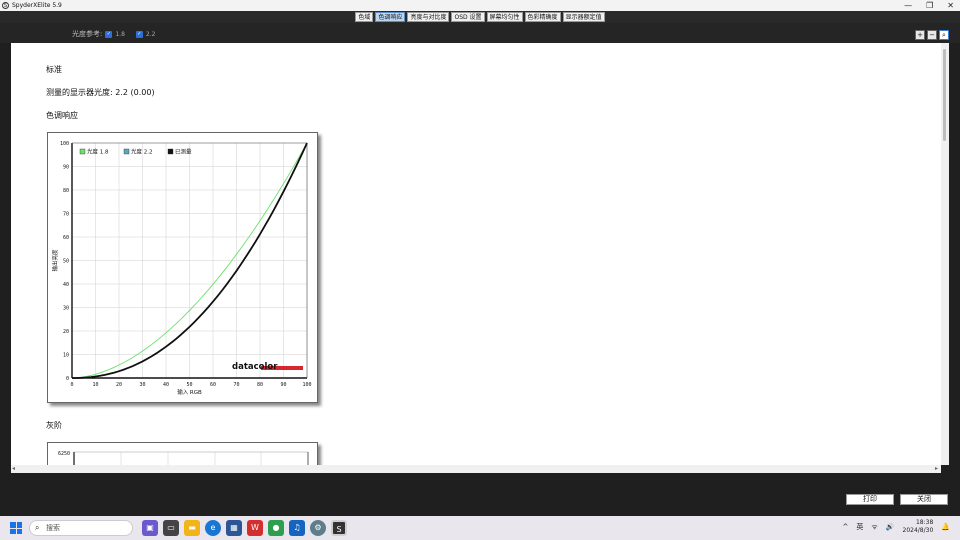 This screenshot has height=540, width=960. Describe the element at coordinates (950, 5) in the screenshot. I see `close-window-button: ✕` at that location.